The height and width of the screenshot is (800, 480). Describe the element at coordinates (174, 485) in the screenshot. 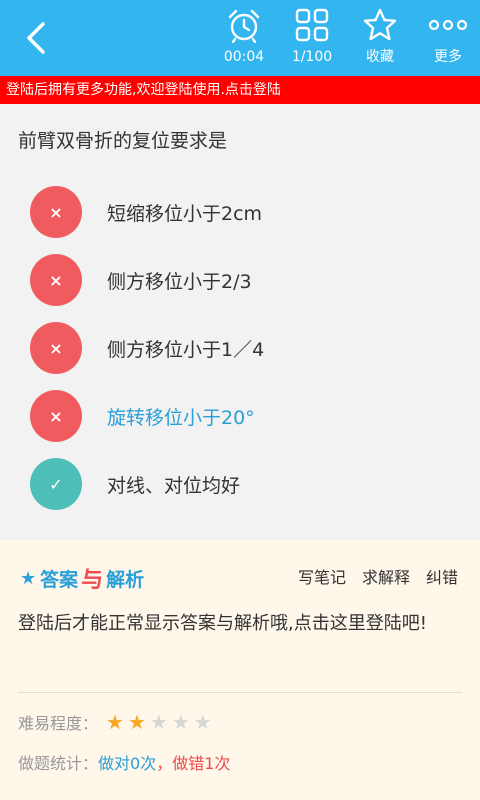

I see `option-text: 对线、对位均好` at that location.